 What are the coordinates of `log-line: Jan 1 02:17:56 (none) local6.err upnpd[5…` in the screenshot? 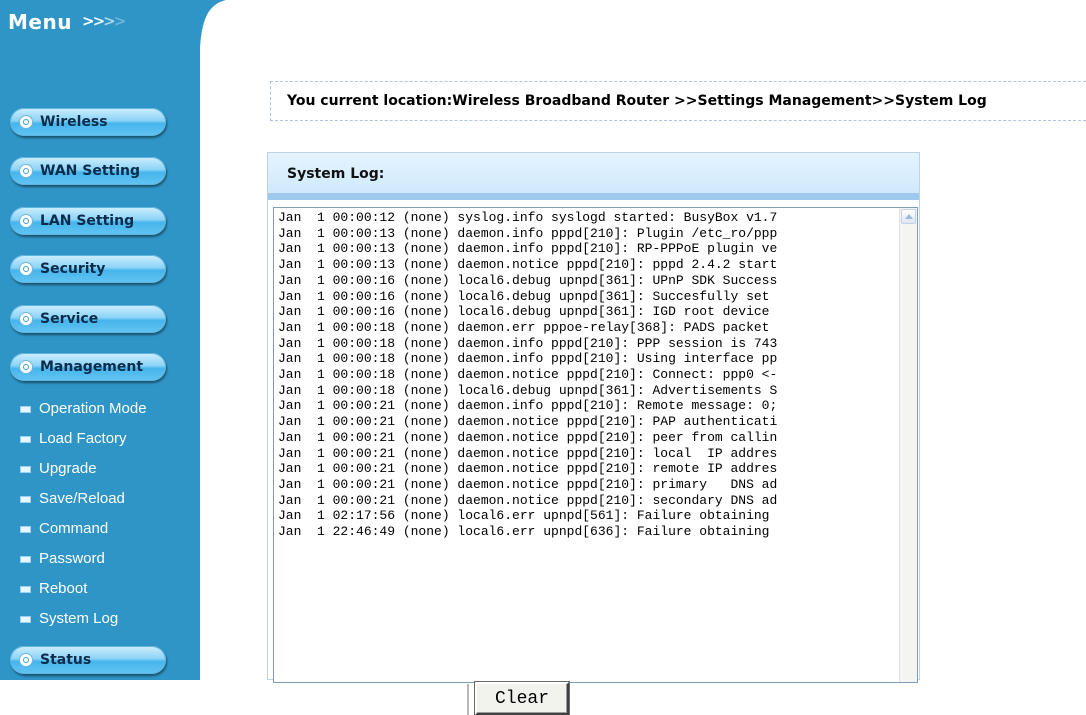 It's located at (524, 516).